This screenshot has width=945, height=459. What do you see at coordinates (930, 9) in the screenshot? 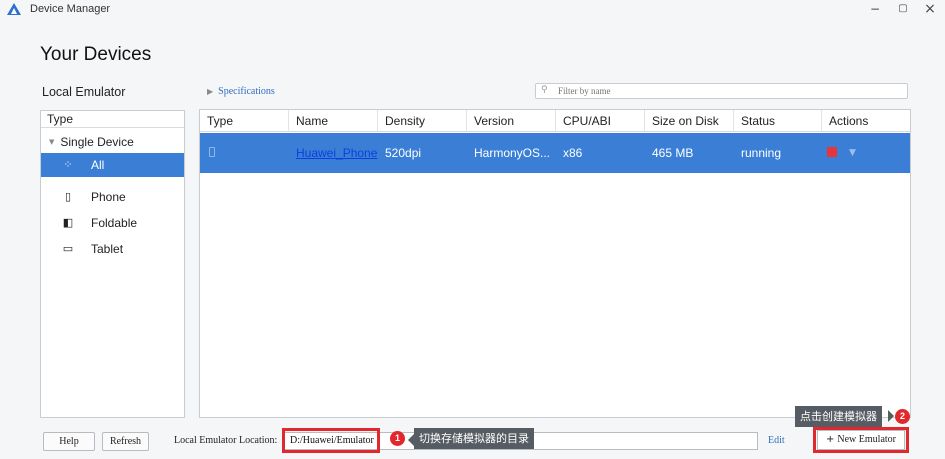
I see `close-button: ×` at bounding box center [930, 9].